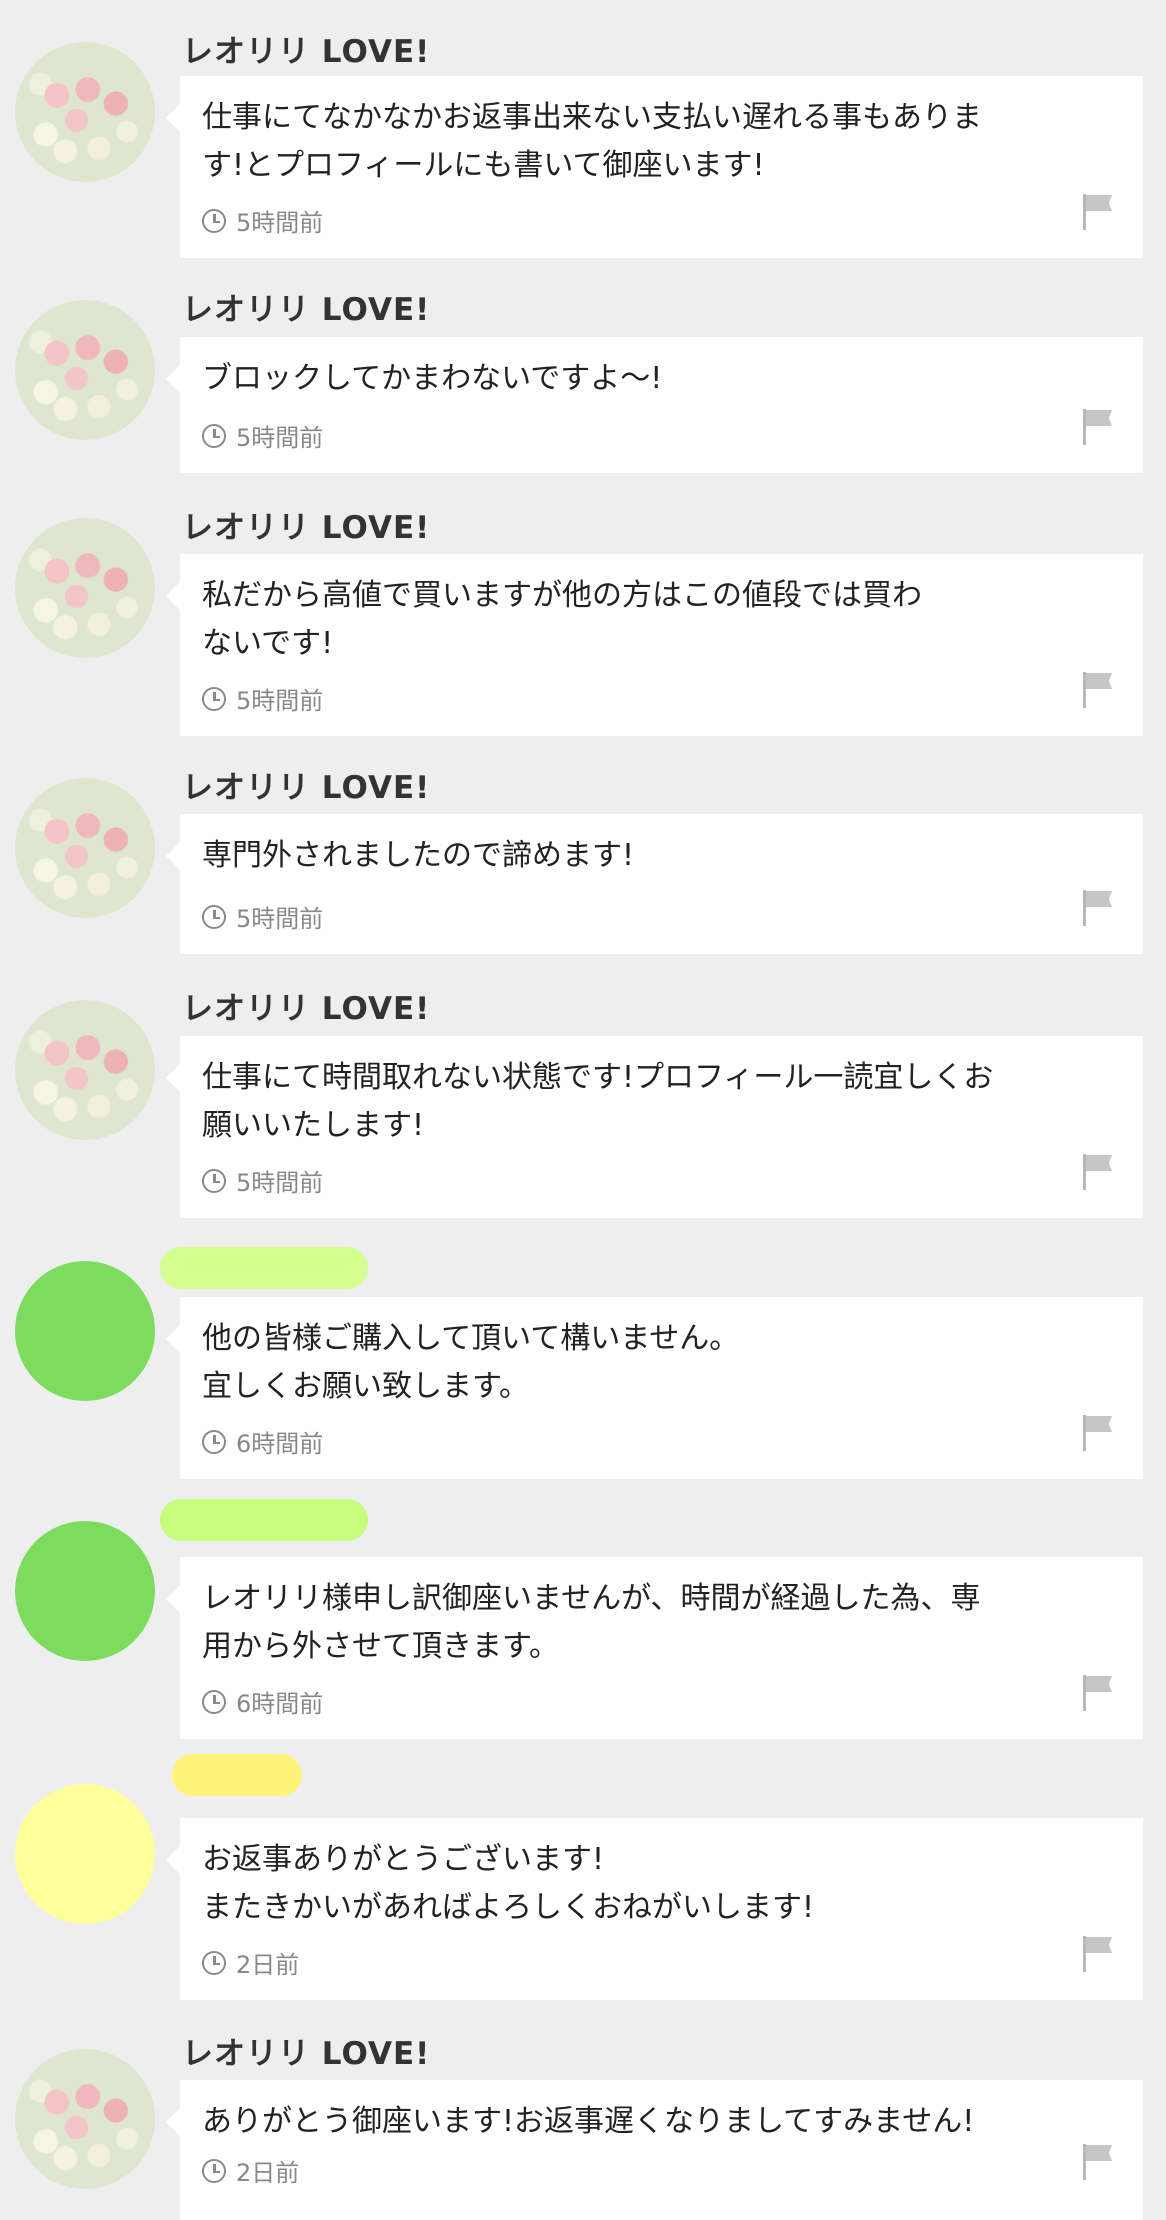 The image size is (1166, 2220). I want to click on comment-text: ブロックしてかまわないですよ〜!, so click(432, 378).